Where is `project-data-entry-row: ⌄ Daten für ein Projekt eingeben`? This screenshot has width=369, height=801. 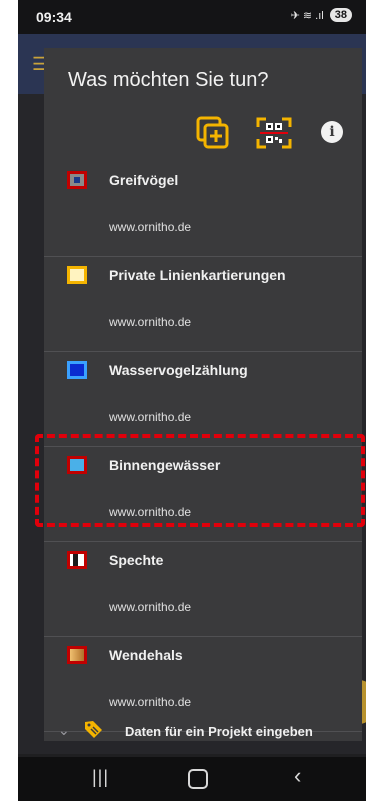 project-data-entry-row: ⌄ Daten für ein Projekt eingeben is located at coordinates (203, 730).